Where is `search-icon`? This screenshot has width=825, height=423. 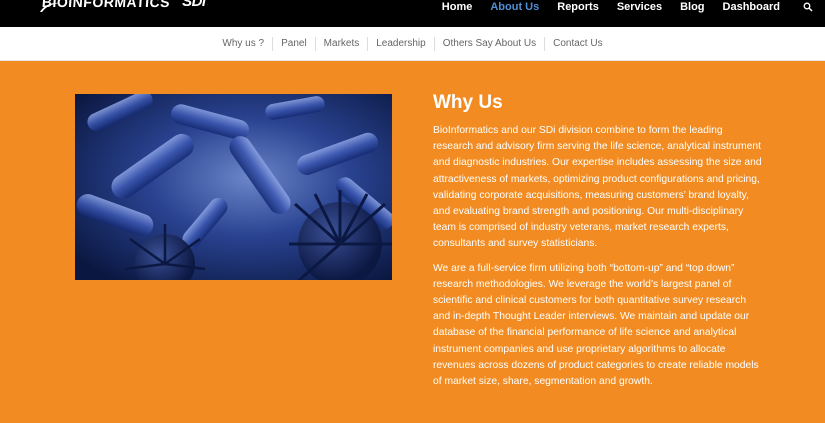
search-icon is located at coordinates (808, 7).